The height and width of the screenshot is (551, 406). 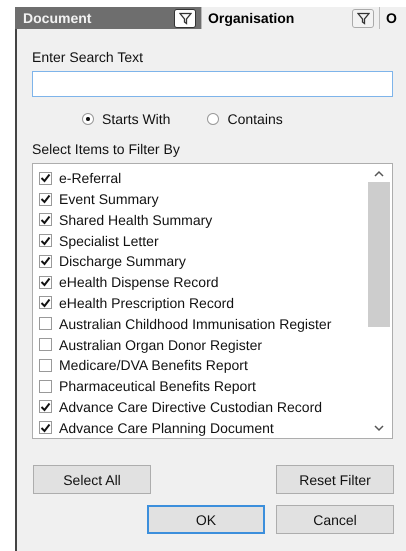 I want to click on items-label: Select Items to Filter By, so click(x=106, y=149).